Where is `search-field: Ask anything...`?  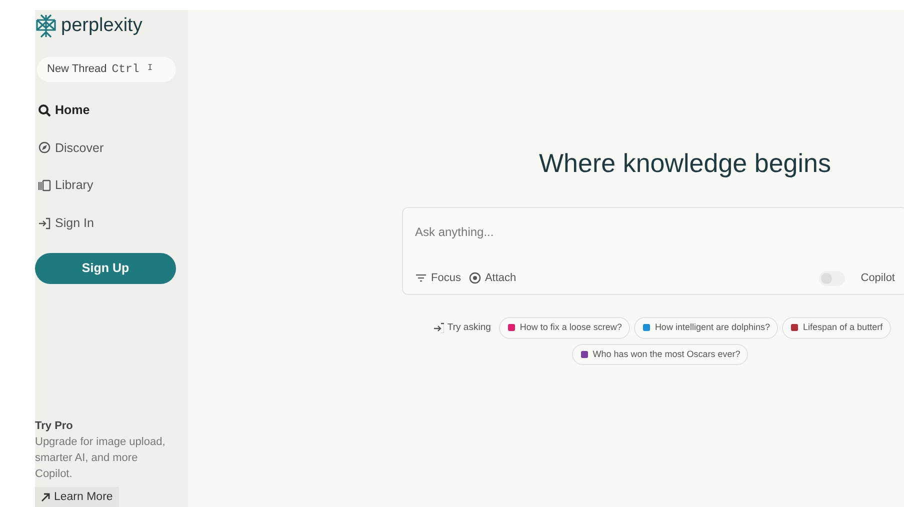 search-field: Ask anything... is located at coordinates (655, 232).